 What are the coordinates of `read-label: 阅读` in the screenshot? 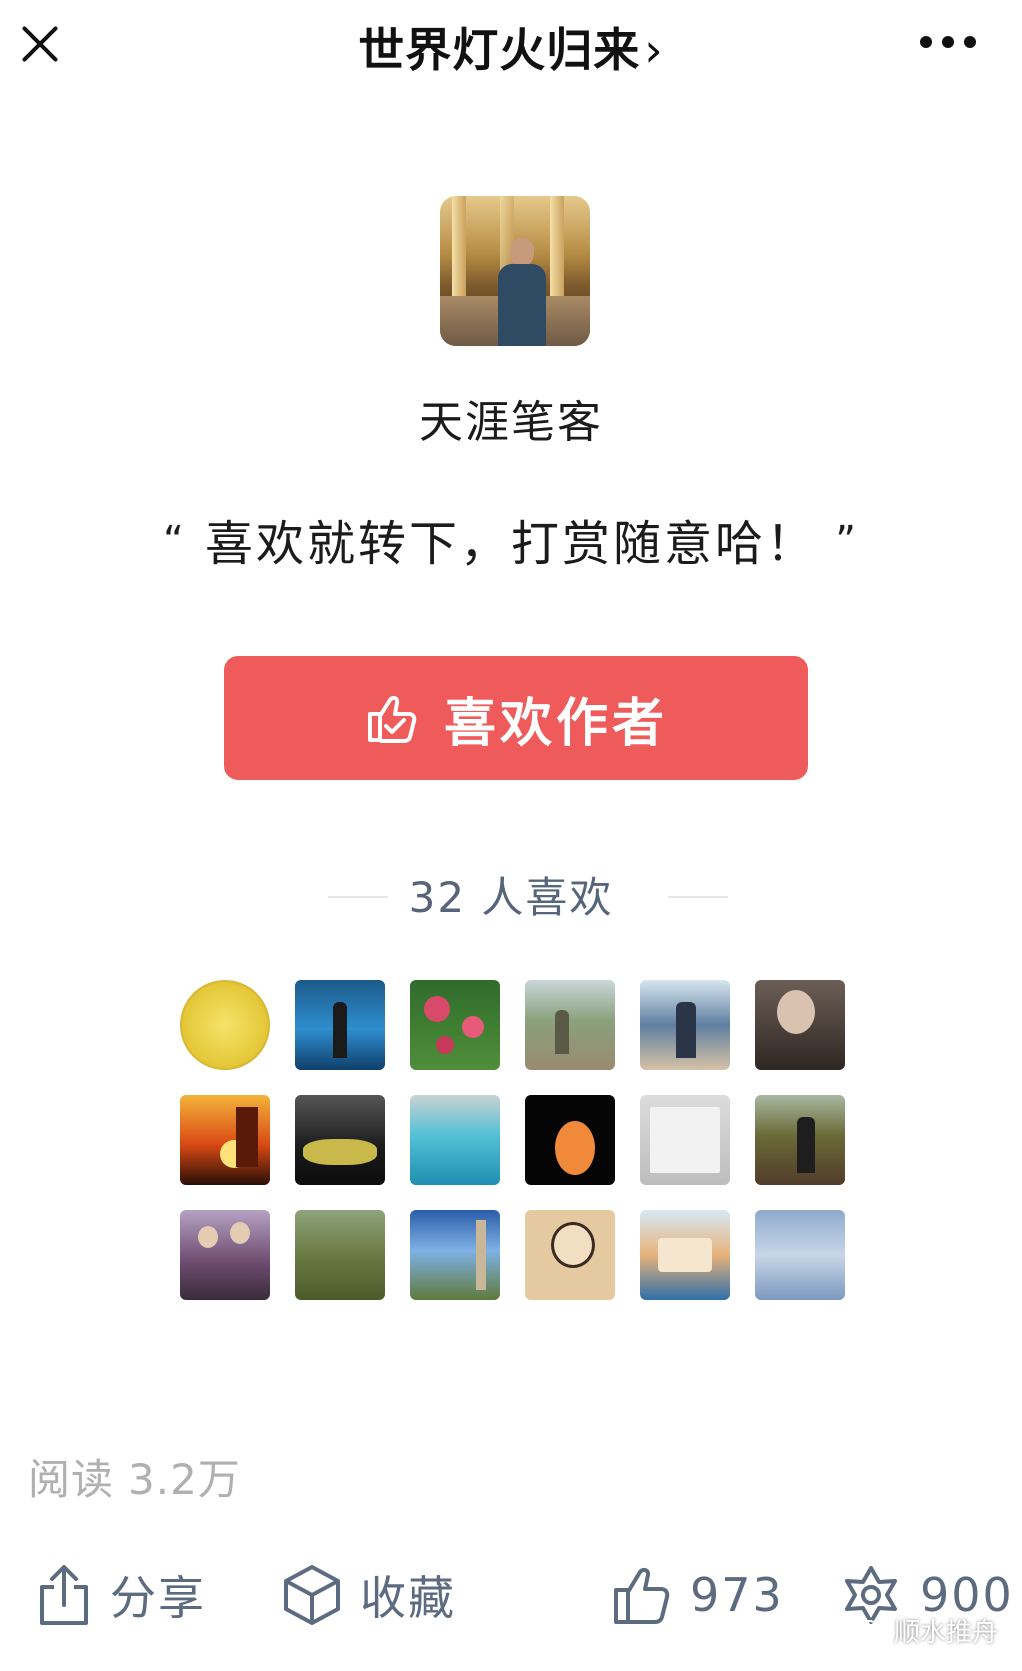 It's located at (71, 1479).